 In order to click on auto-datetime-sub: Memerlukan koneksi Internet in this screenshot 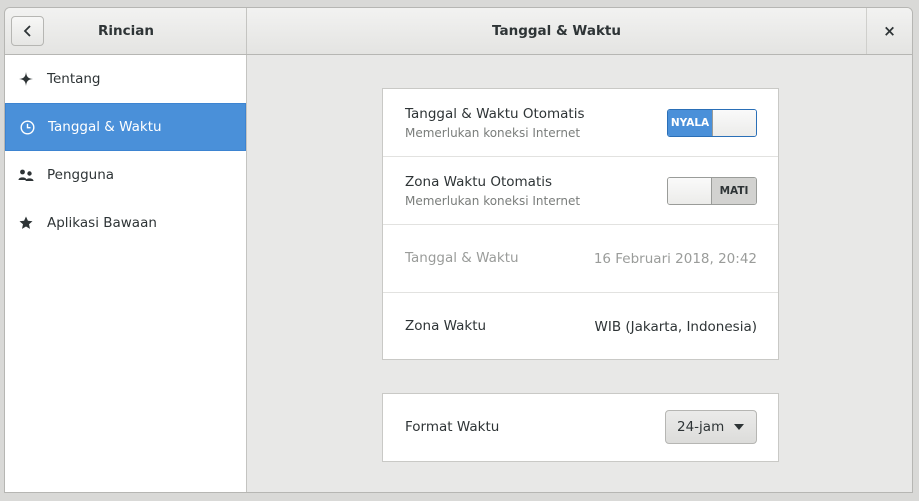, I will do `click(493, 133)`.